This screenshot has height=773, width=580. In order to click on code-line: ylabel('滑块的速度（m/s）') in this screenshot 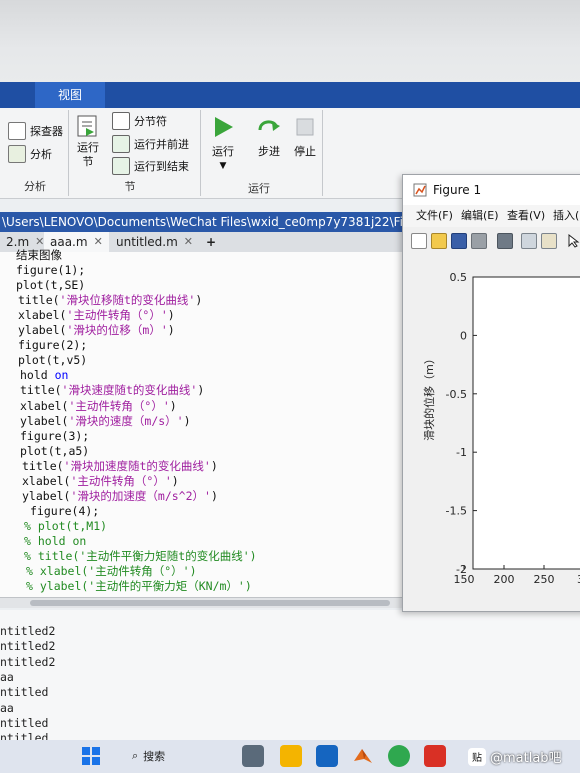, I will do `click(105, 421)`.